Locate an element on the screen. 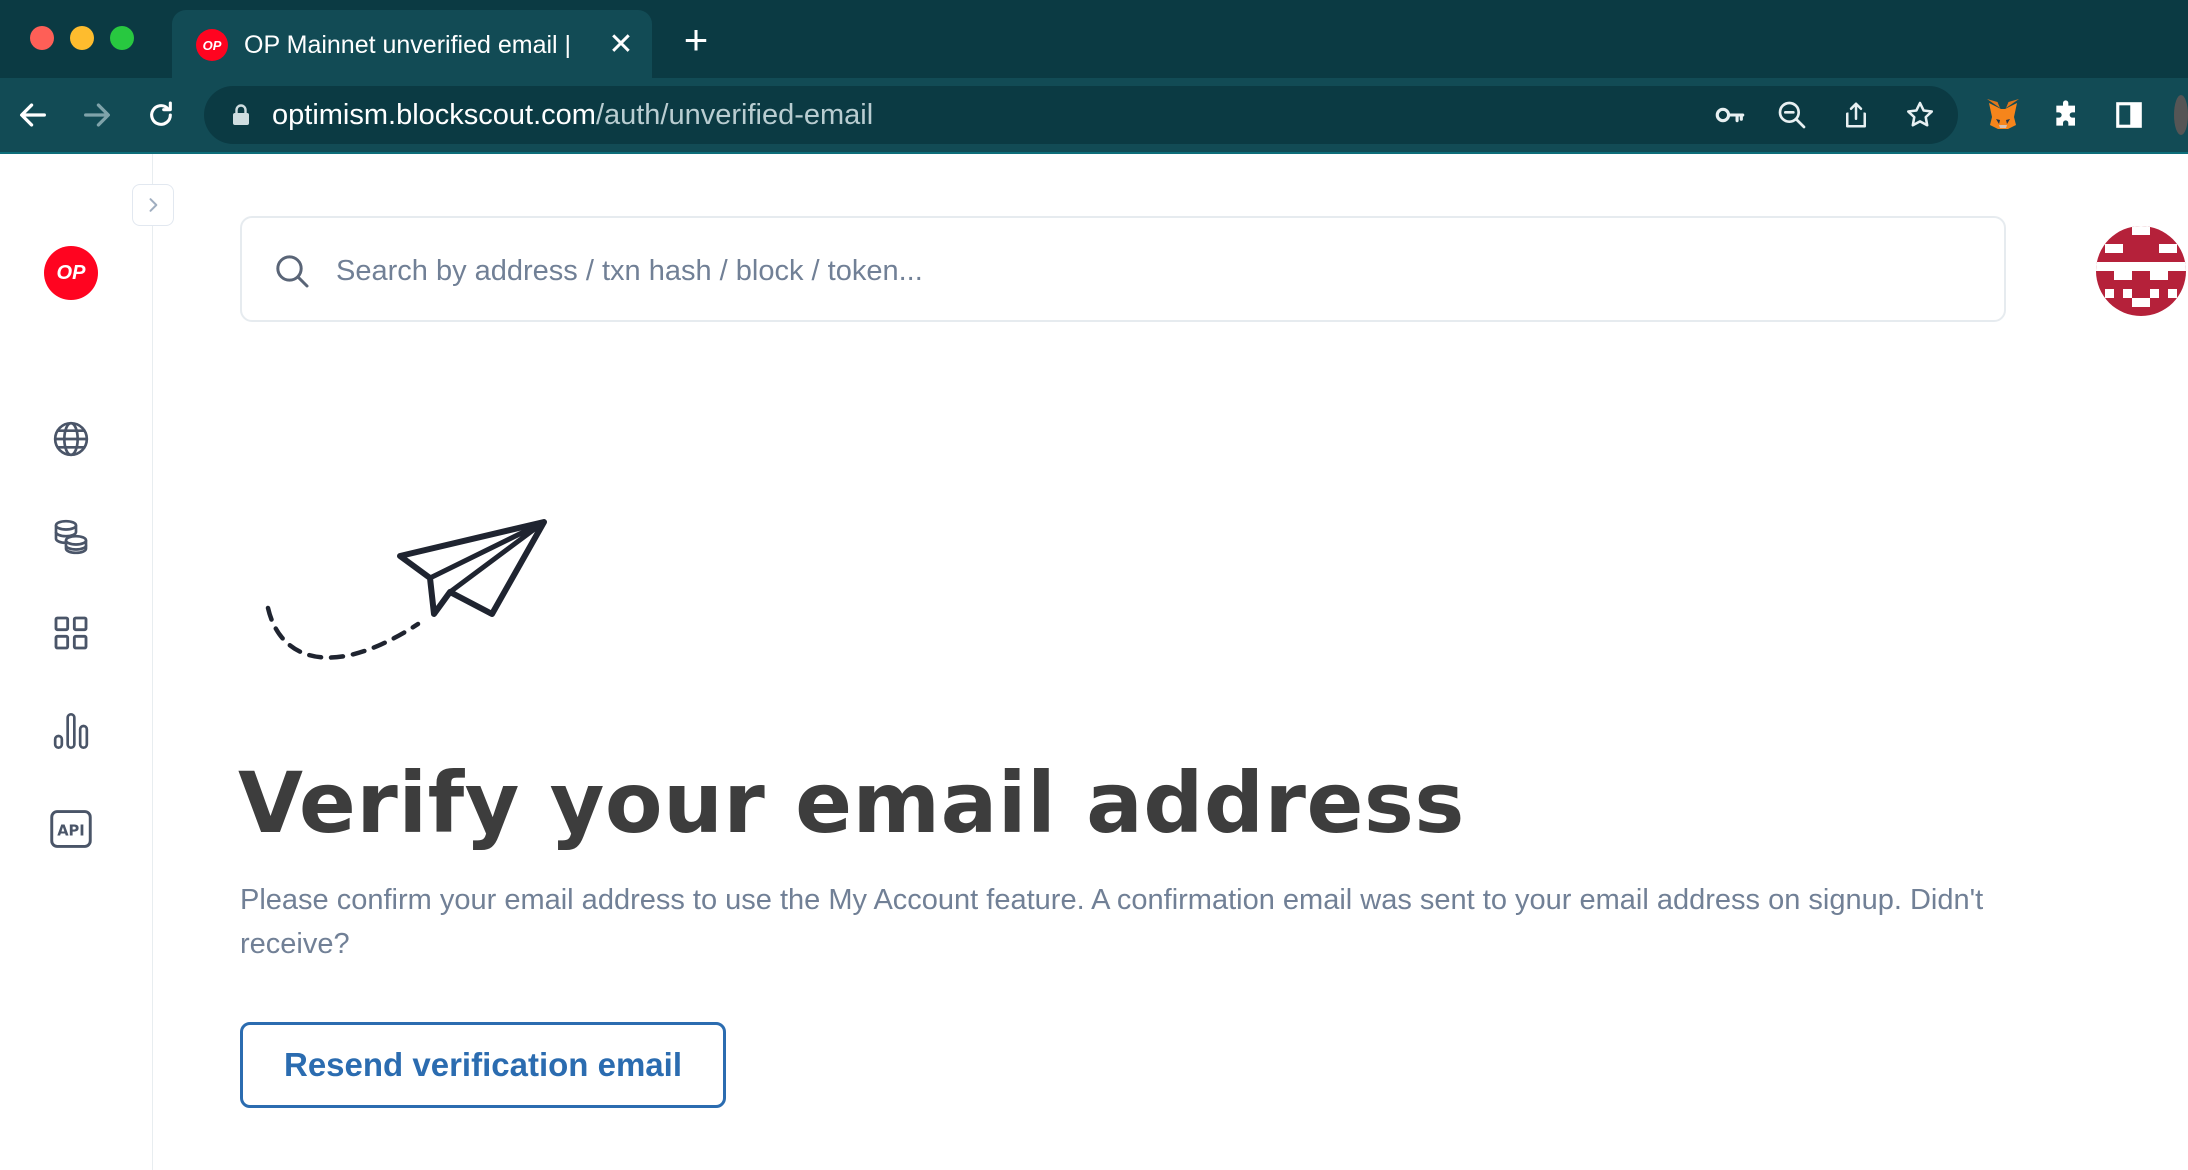 This screenshot has width=2188, height=1170. extensions-puzzle-icon is located at coordinates (2067, 115).